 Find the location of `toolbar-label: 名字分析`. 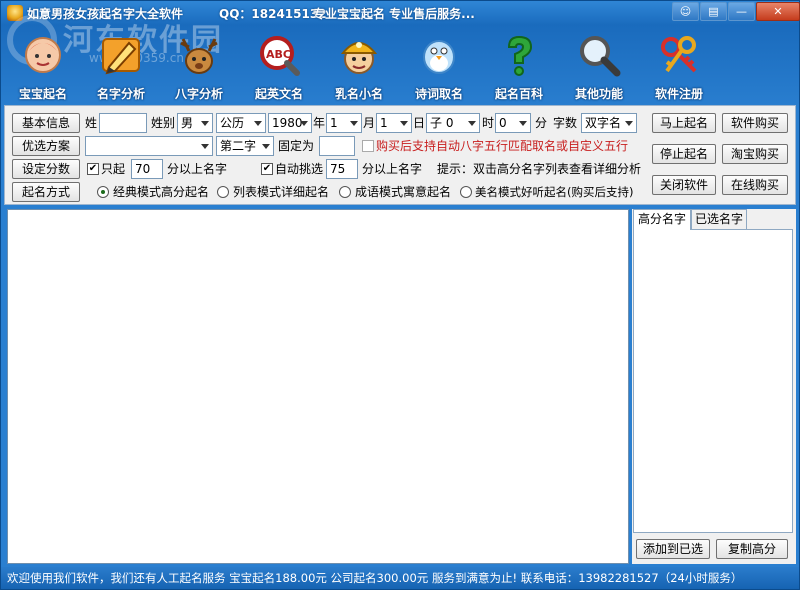

toolbar-label: 名字分析 is located at coordinates (120, 94).